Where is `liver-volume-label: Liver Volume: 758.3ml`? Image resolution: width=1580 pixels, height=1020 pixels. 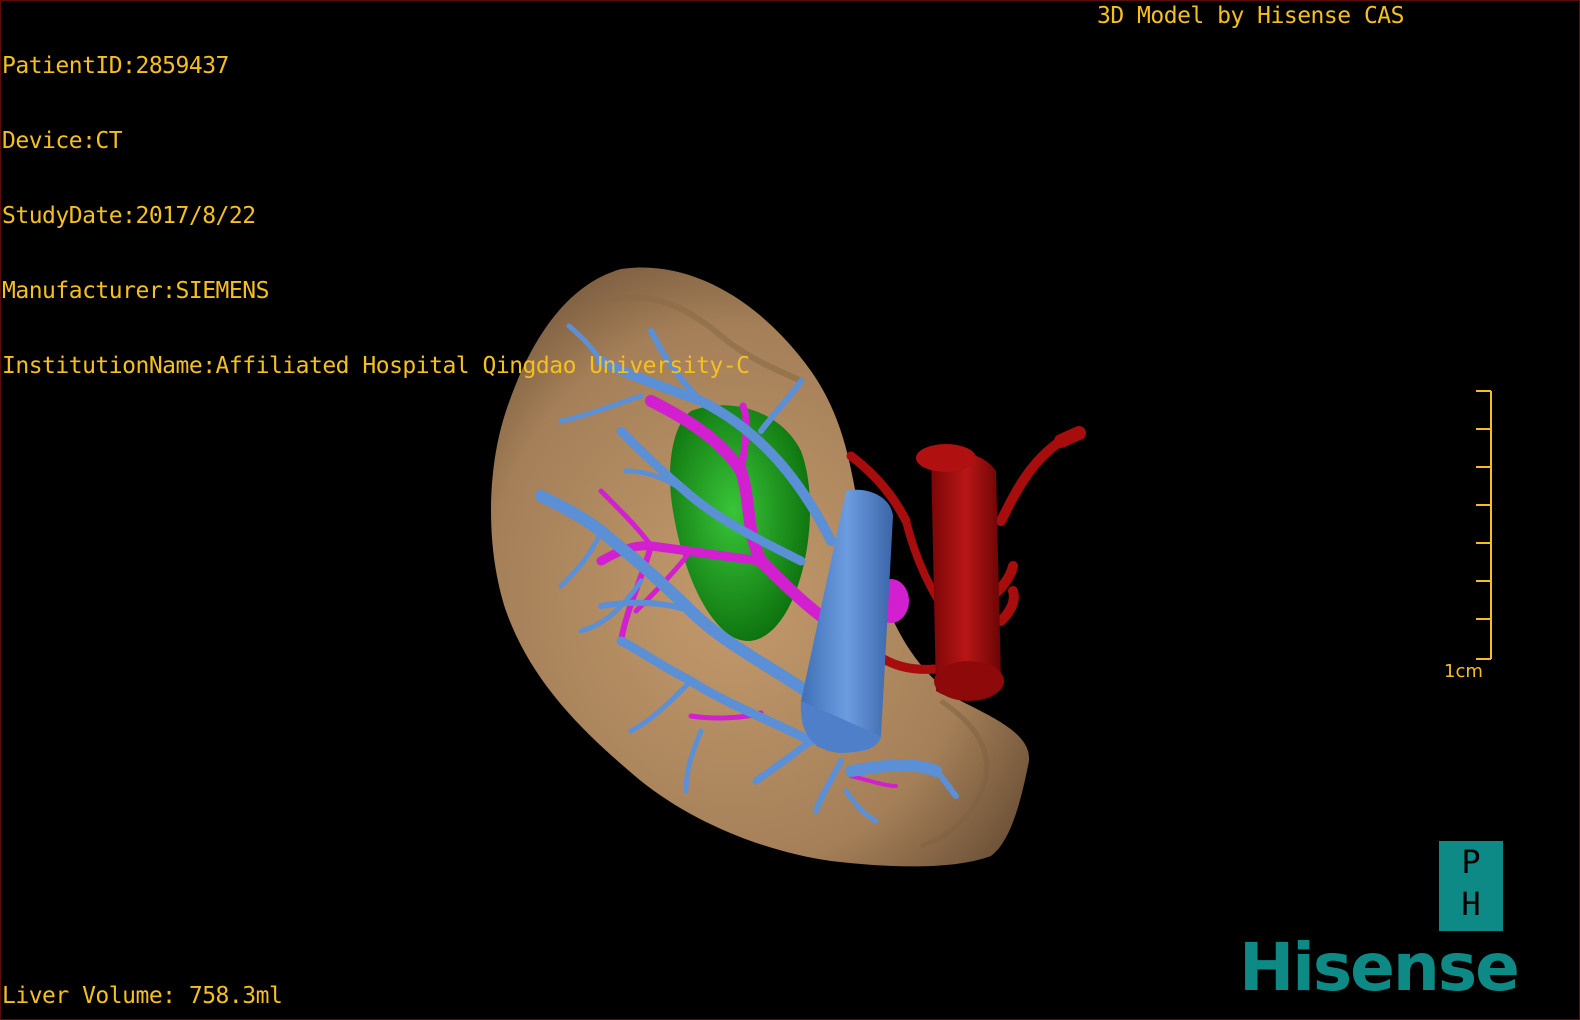 liver-volume-label: Liver Volume: 758.3ml is located at coordinates (142, 996).